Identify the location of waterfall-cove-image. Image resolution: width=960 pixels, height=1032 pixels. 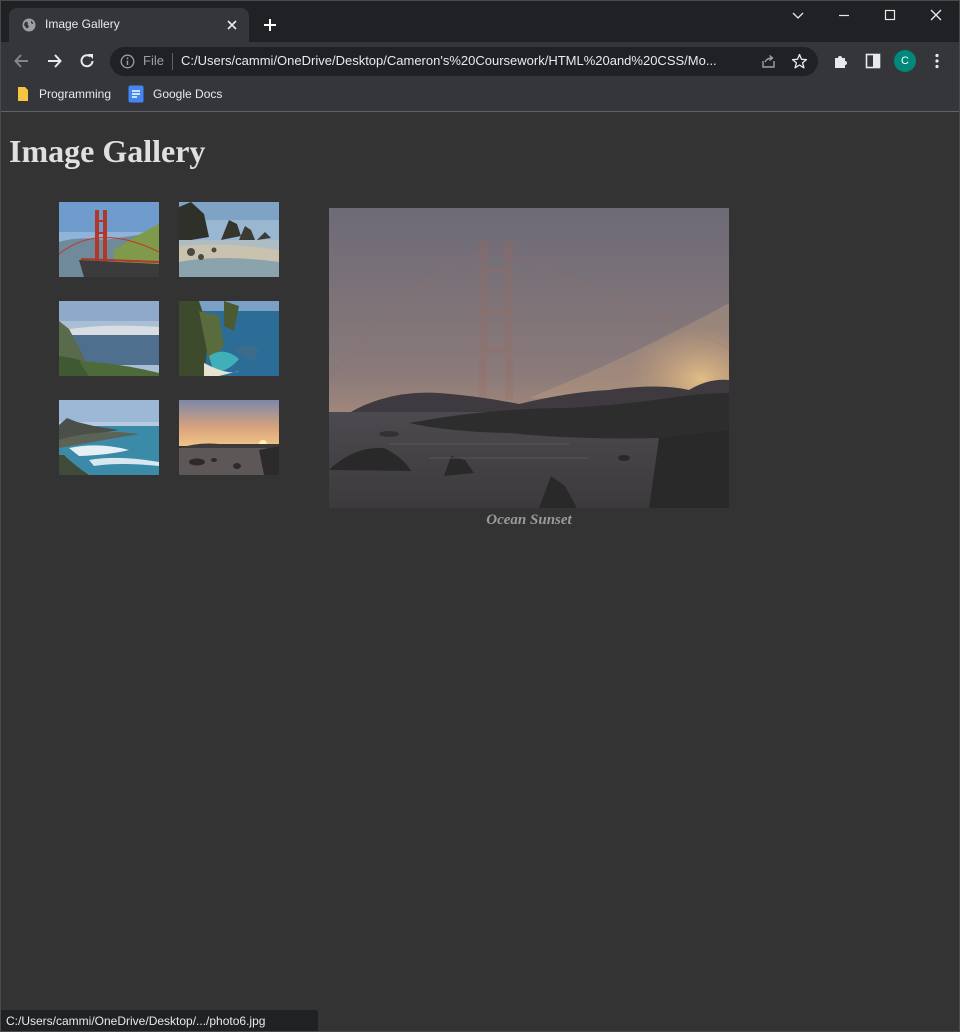
(229, 338).